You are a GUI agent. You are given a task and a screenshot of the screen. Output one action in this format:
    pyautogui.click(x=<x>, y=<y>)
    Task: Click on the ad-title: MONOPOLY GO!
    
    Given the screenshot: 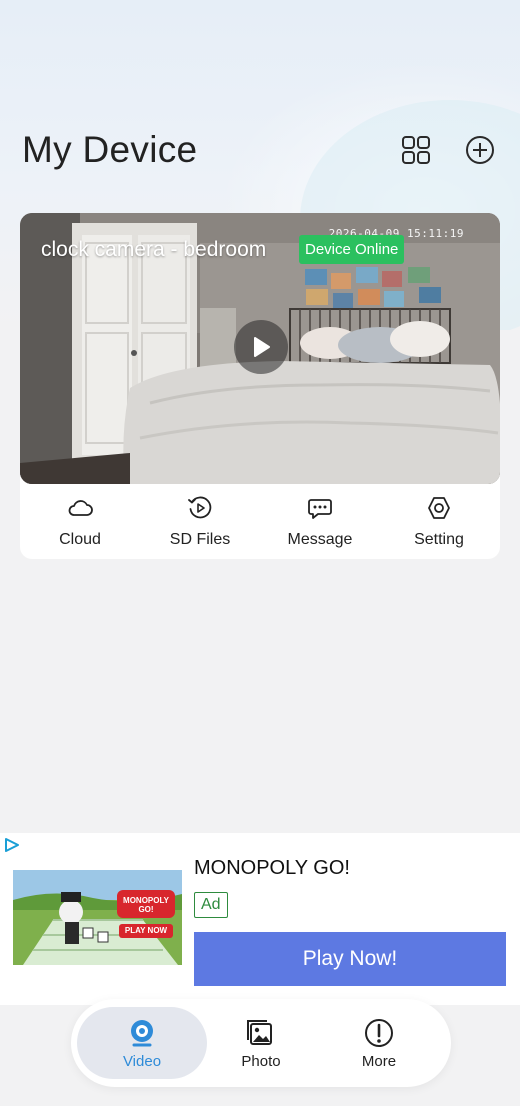 What is the action you would take?
    pyautogui.click(x=272, y=868)
    